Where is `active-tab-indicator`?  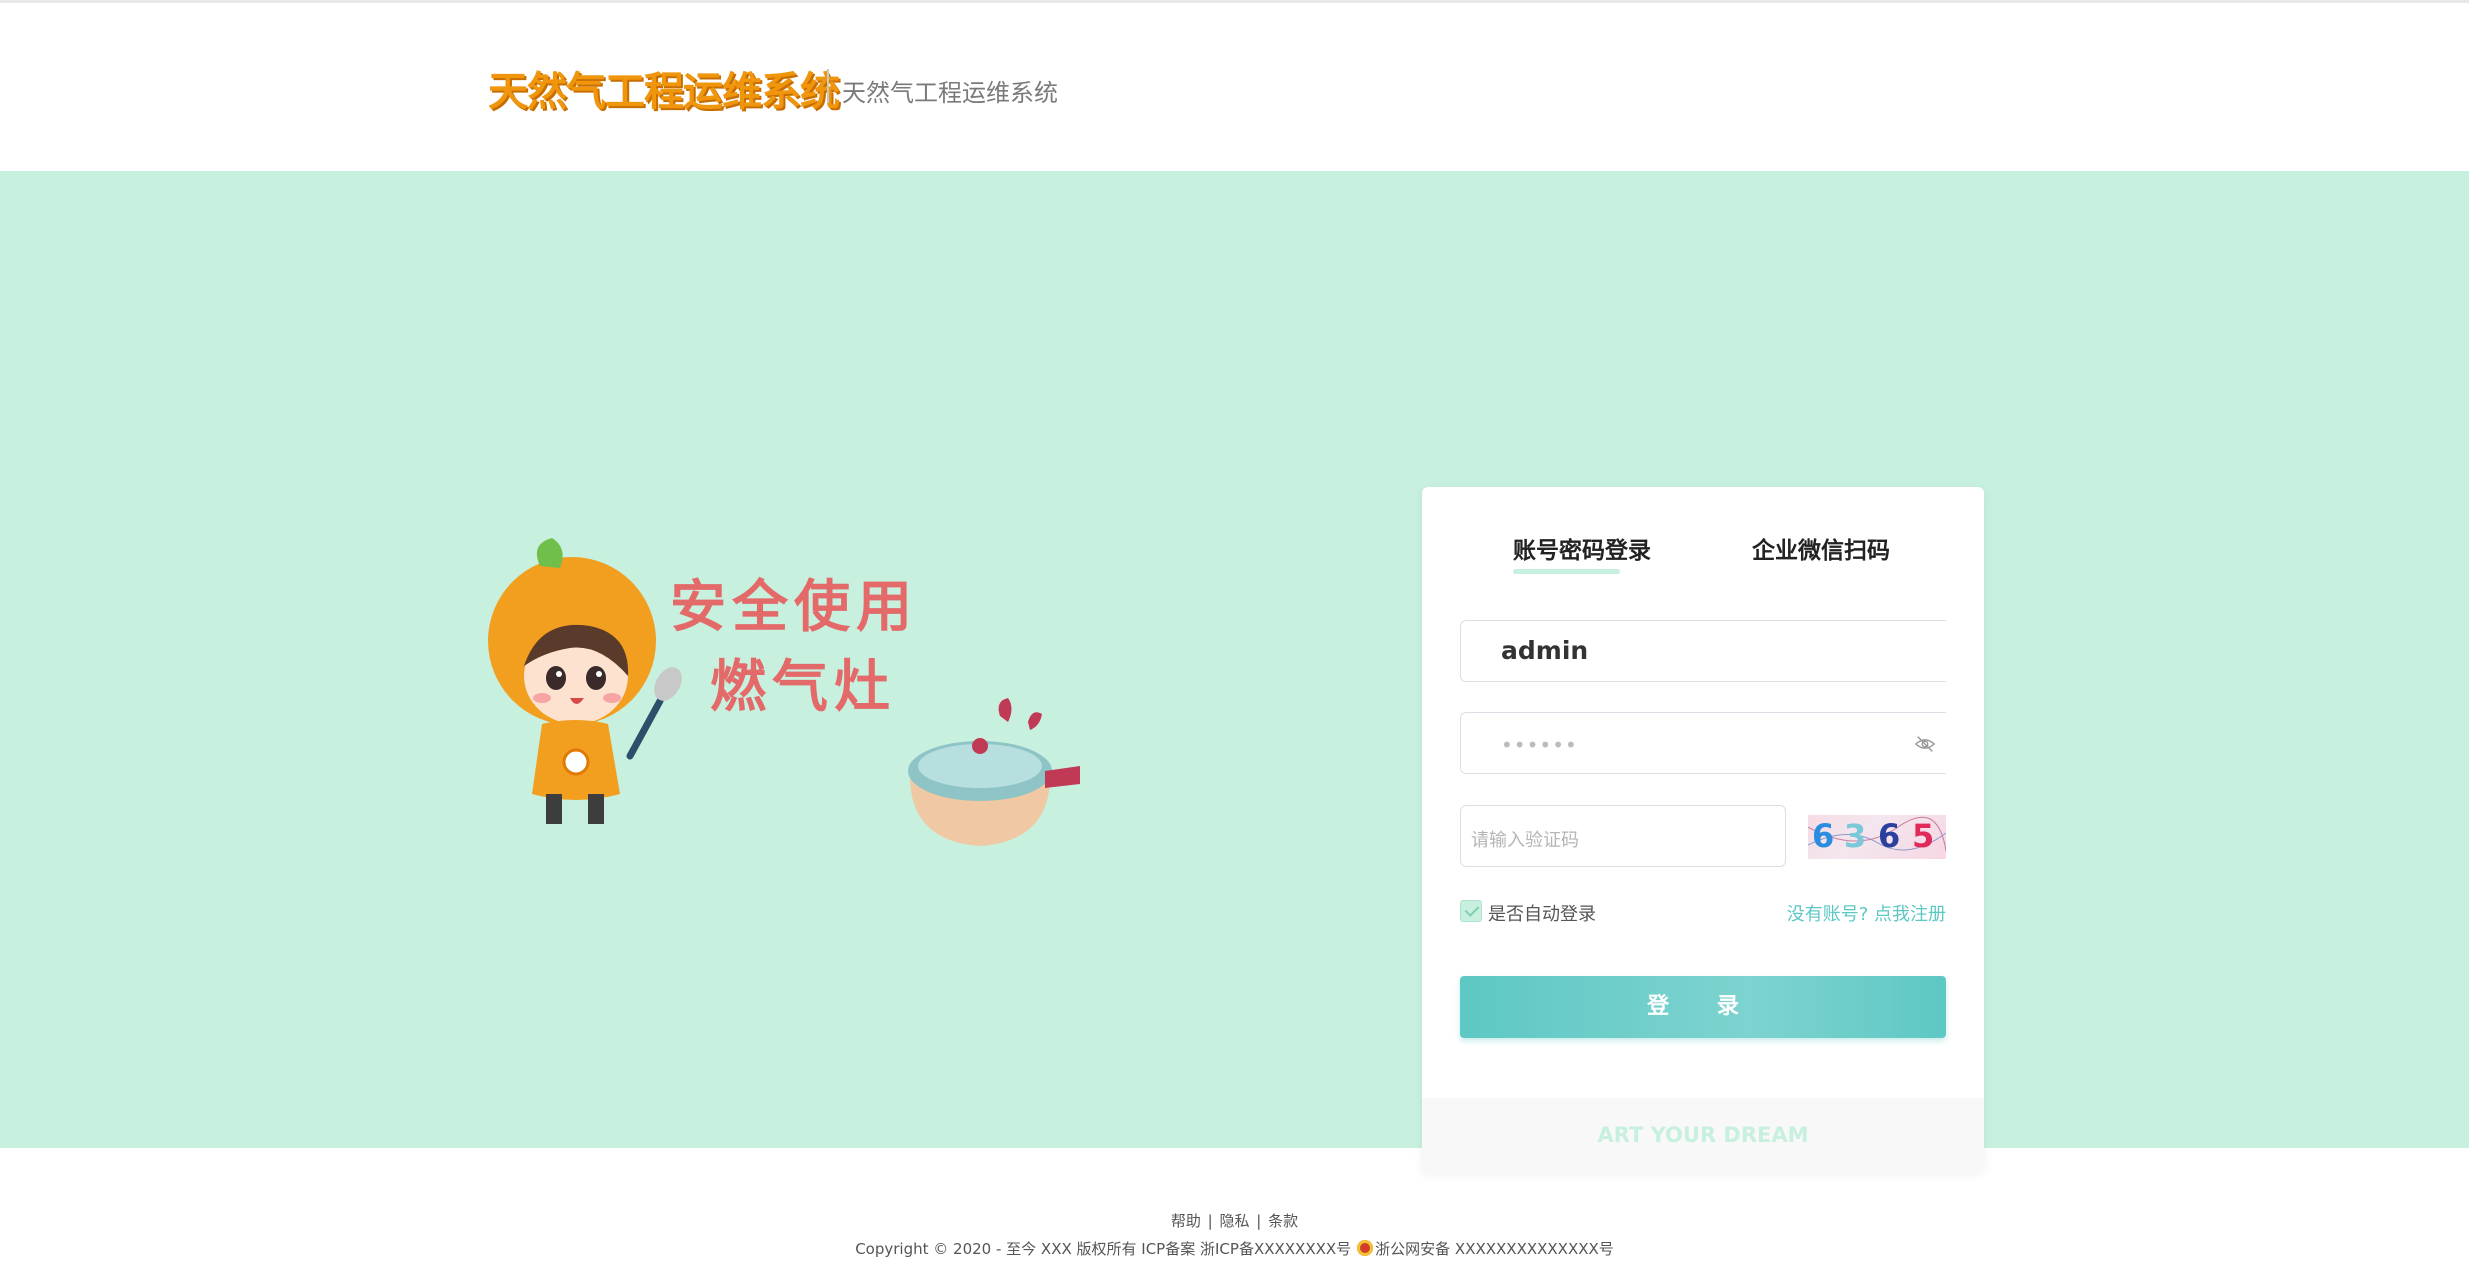
active-tab-indicator is located at coordinates (1566, 571).